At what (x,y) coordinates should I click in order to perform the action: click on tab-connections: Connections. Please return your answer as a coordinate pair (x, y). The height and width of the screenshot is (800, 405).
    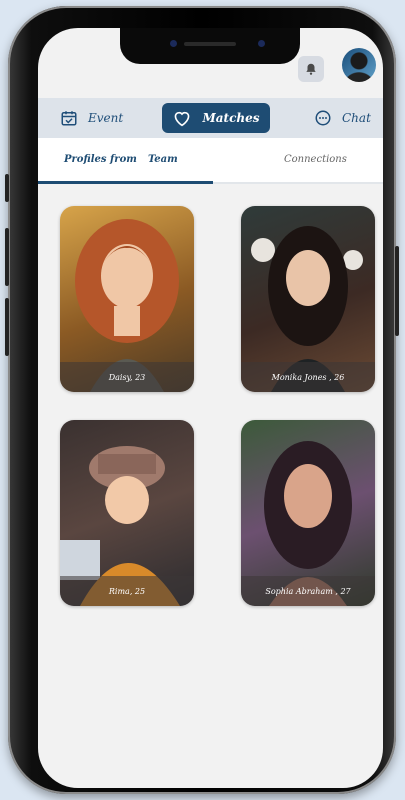
    Looking at the image, I should click on (315, 159).